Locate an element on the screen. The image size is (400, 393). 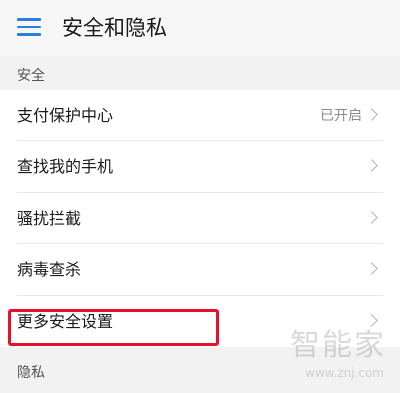
list-item-label: 支付保护中心 is located at coordinates (65, 115).